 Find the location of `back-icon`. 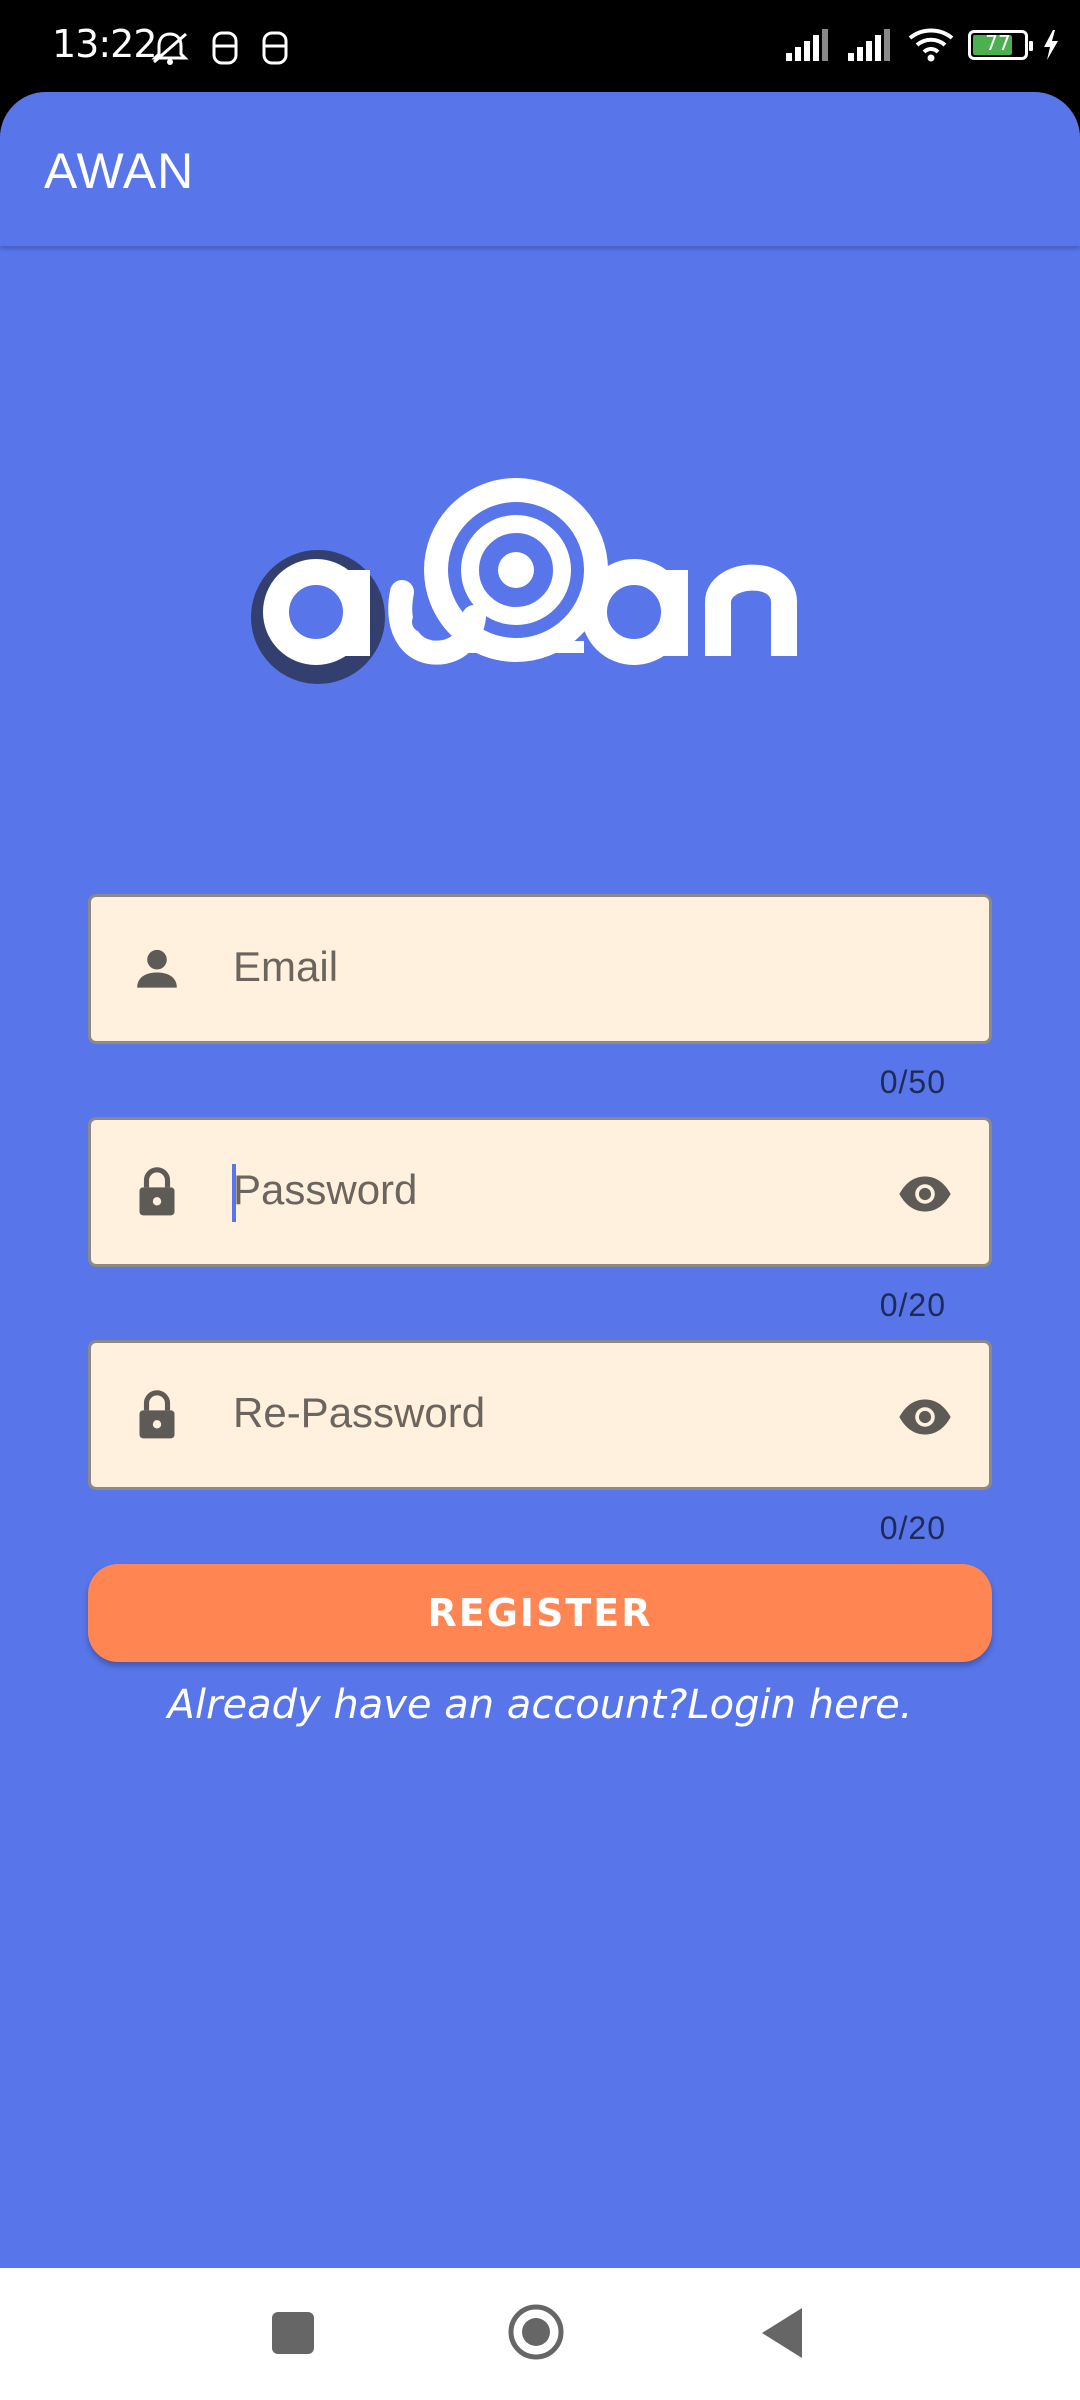

back-icon is located at coordinates (781, 2333).